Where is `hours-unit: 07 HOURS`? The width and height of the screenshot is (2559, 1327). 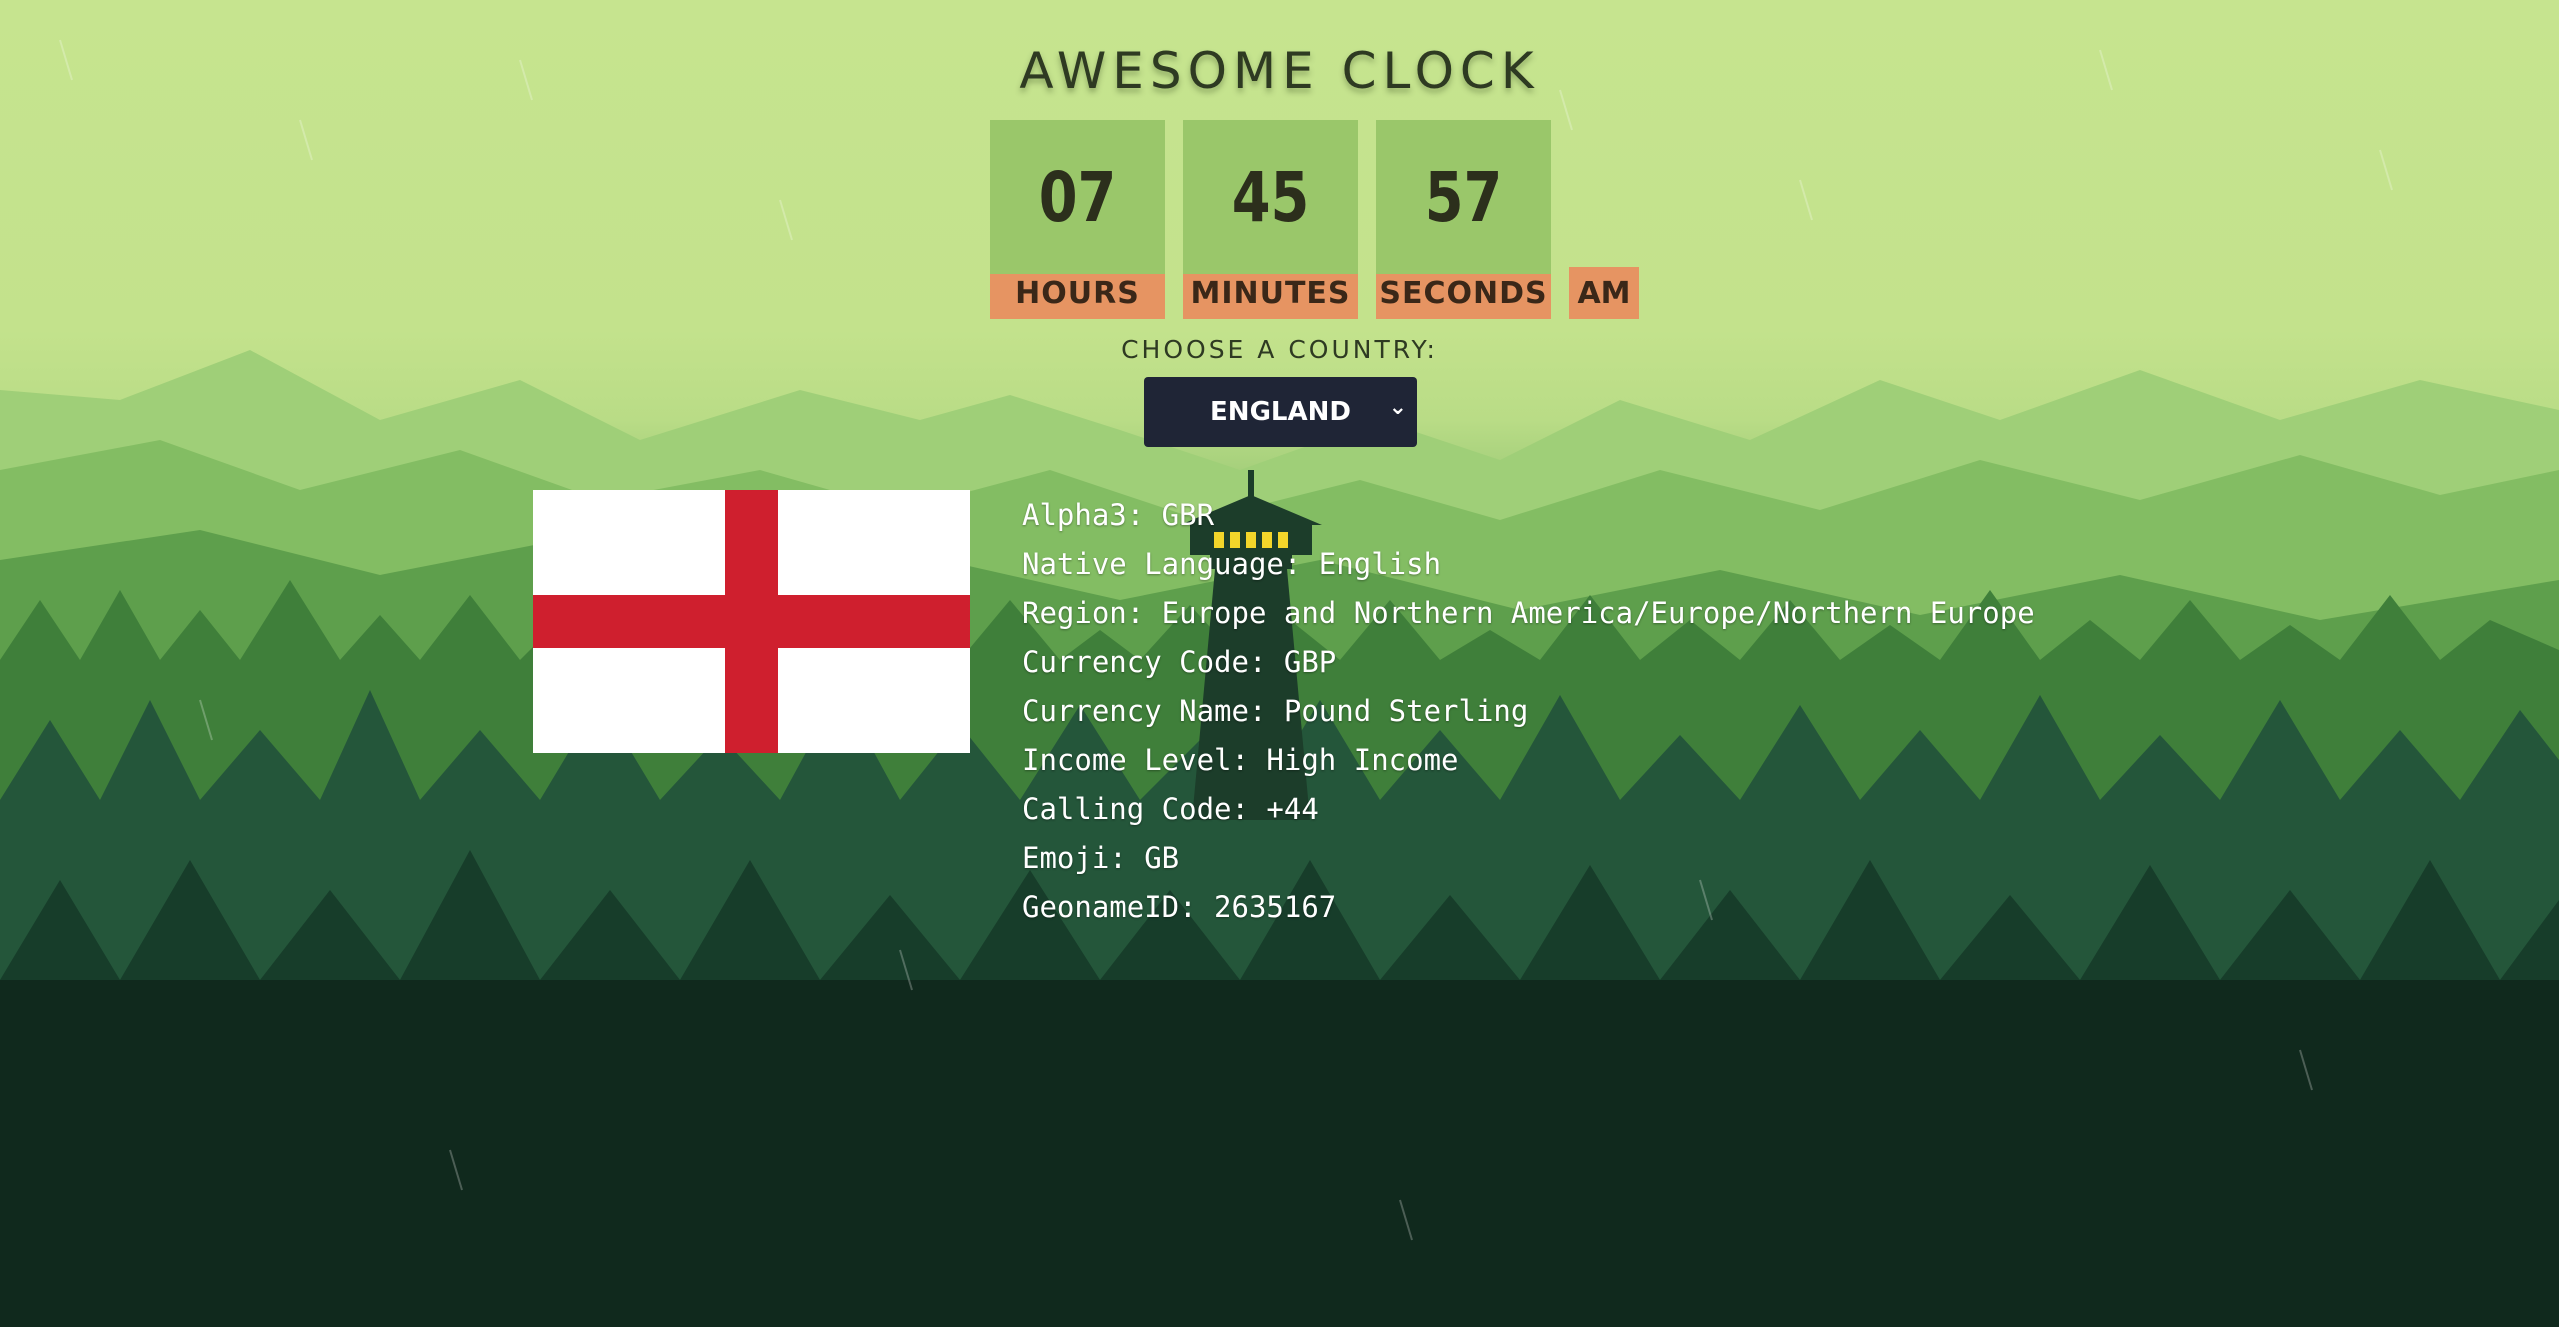 hours-unit: 07 HOURS is located at coordinates (1077, 219).